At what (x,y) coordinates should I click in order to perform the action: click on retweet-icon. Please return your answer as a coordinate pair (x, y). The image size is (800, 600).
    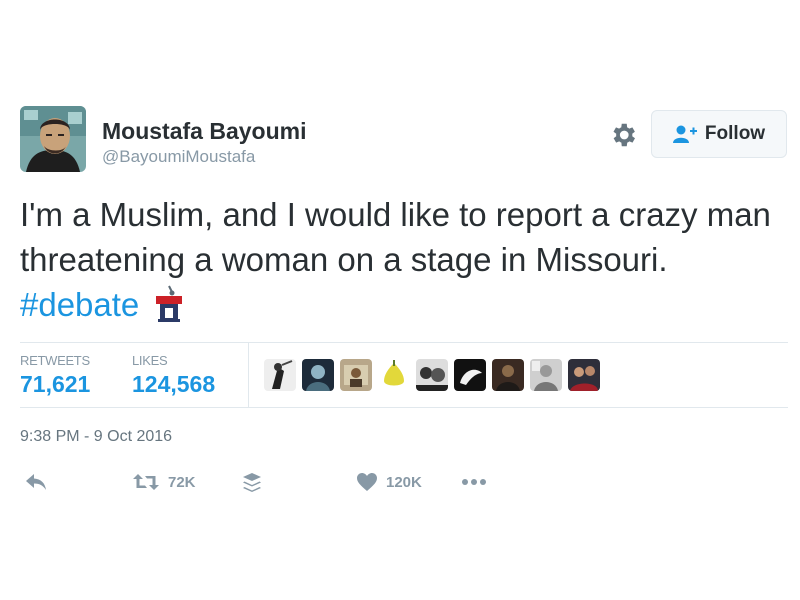
    Looking at the image, I should click on (146, 482).